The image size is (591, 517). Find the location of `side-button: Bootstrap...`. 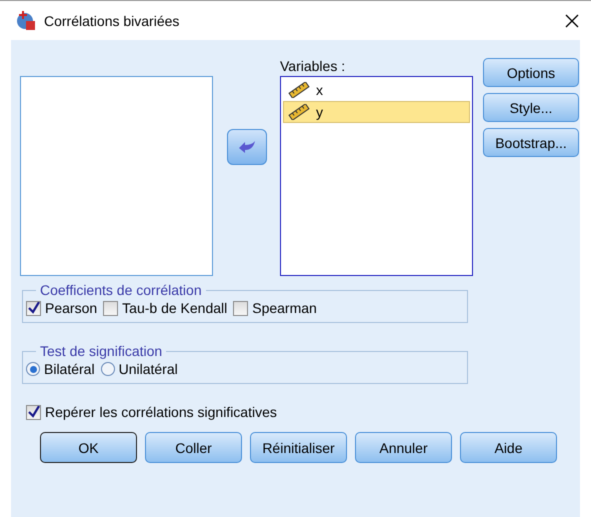

side-button: Bootstrap... is located at coordinates (531, 142).